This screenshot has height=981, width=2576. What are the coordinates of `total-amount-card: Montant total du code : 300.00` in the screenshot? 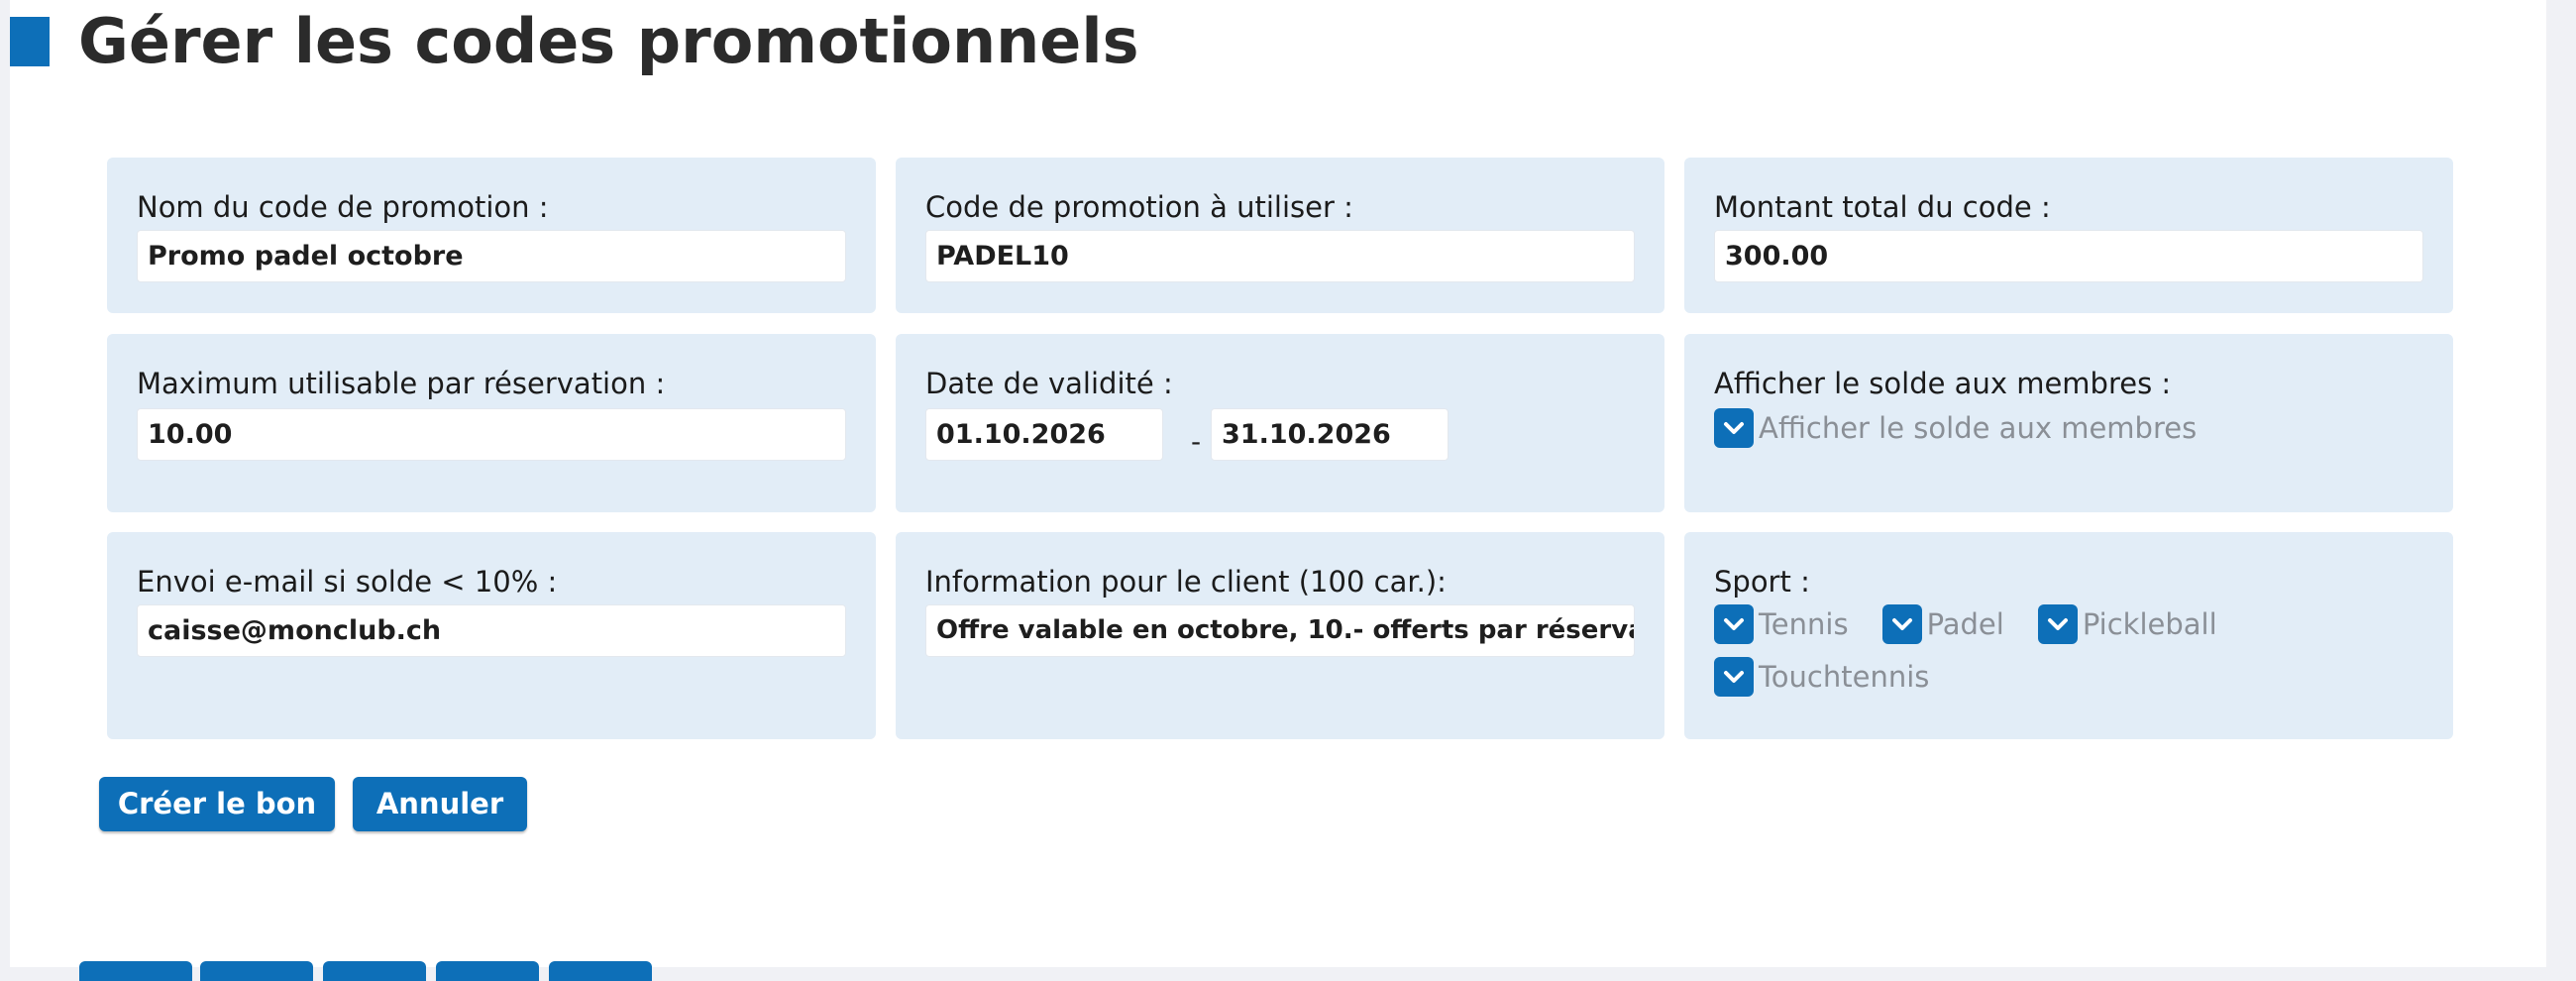 It's located at (2068, 235).